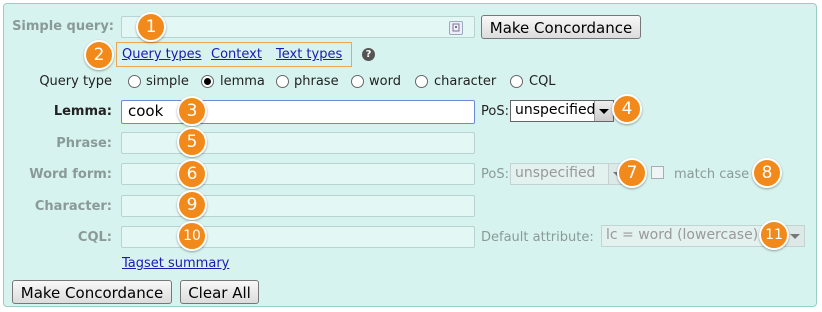 The height and width of the screenshot is (312, 822). Describe the element at coordinates (357, 81) in the screenshot. I see `radio-word` at that location.